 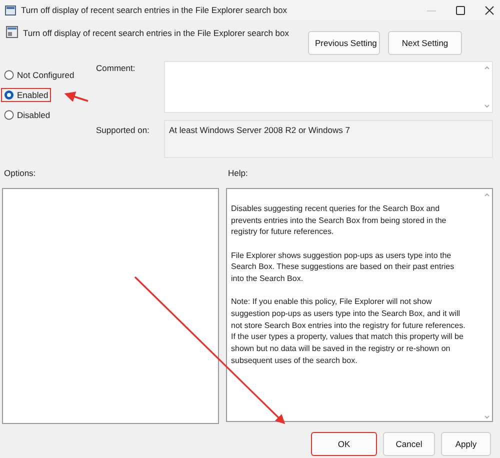 What do you see at coordinates (27, 115) in the screenshot?
I see `radio-option: Disabled` at bounding box center [27, 115].